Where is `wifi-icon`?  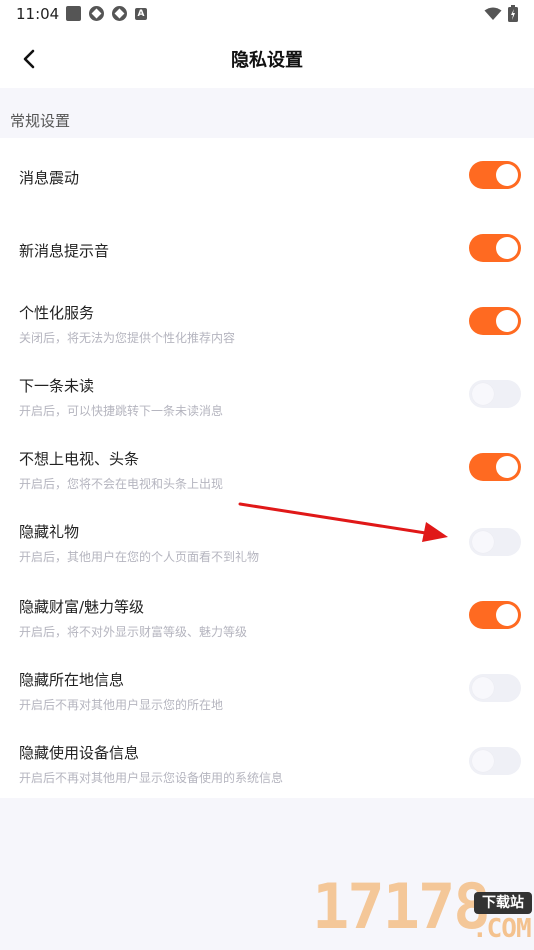
wifi-icon is located at coordinates (493, 13).